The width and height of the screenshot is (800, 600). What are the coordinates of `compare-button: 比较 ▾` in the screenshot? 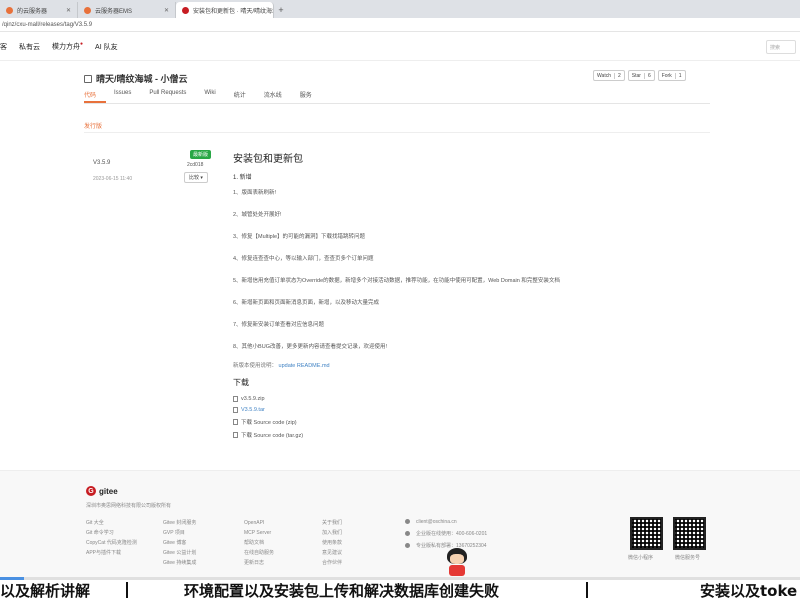 It's located at (196, 177).